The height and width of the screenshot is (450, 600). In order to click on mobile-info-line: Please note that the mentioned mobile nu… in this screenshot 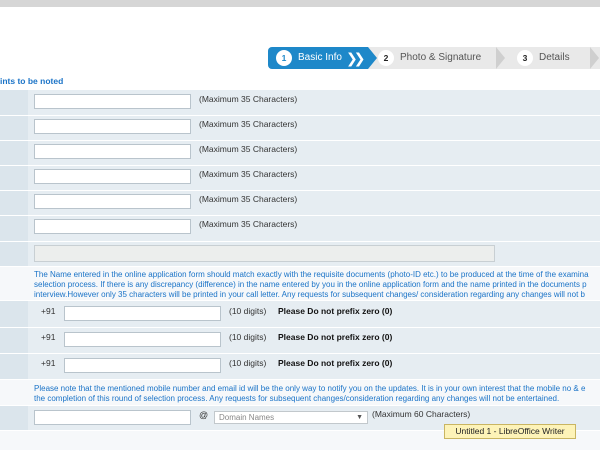, I will do `click(310, 388)`.